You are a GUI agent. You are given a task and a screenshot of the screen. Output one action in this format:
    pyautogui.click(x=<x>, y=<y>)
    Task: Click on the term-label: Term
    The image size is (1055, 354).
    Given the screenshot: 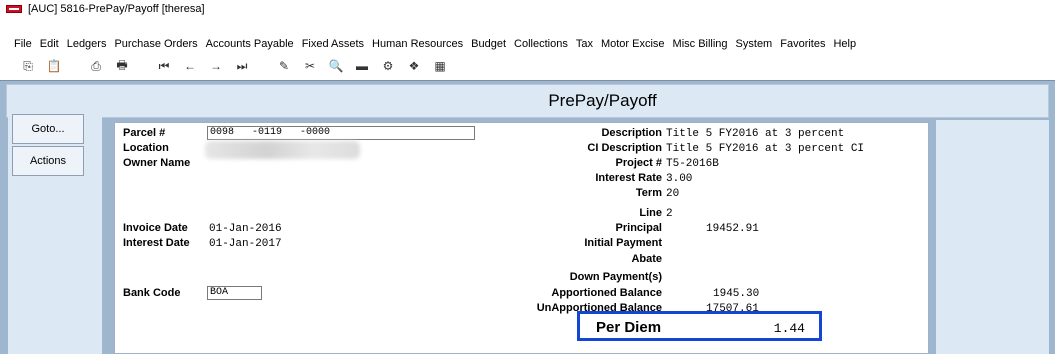 What is the action you would take?
    pyautogui.click(x=648, y=193)
    